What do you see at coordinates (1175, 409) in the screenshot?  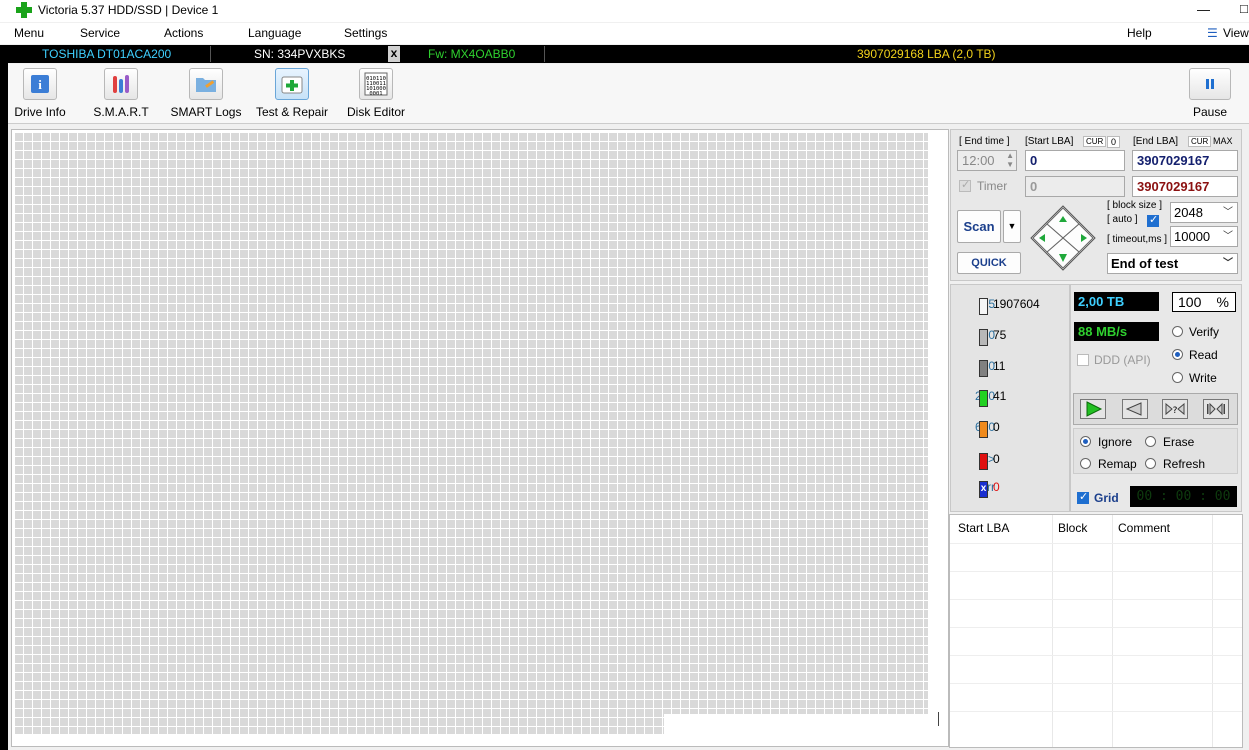 I see `jump-icon: ?` at bounding box center [1175, 409].